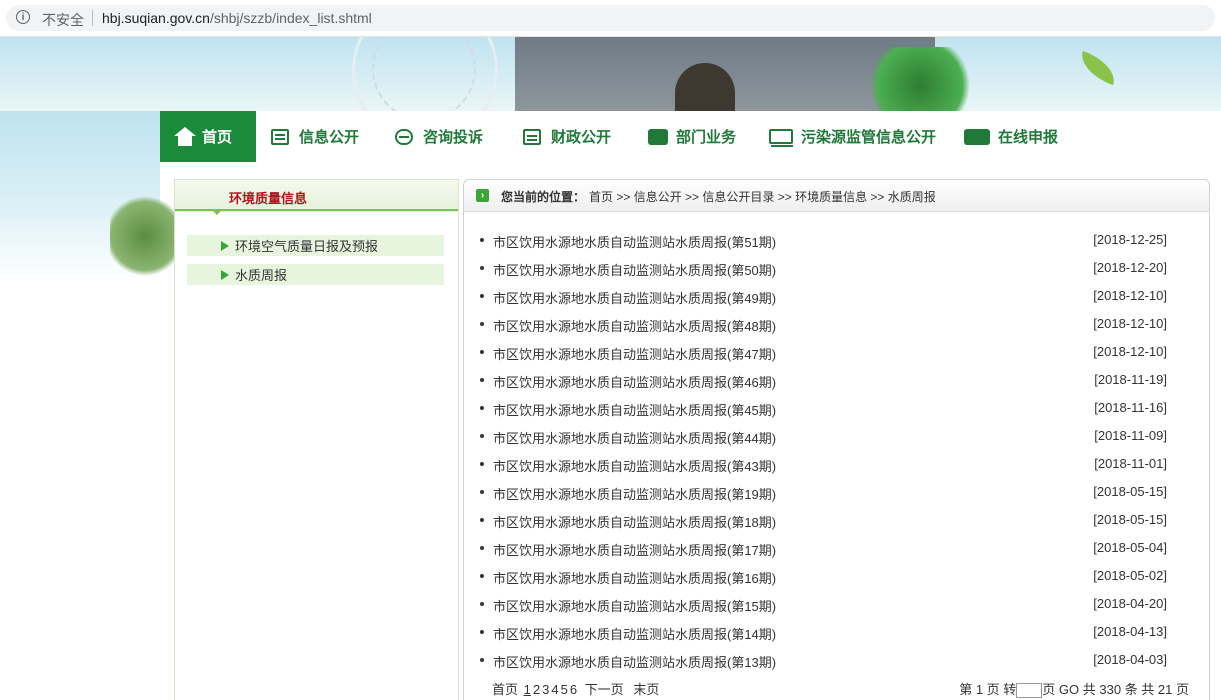 The image size is (1221, 700). Describe the element at coordinates (1130, 407) in the screenshot. I see `article-date: [2018-11-16]` at that location.